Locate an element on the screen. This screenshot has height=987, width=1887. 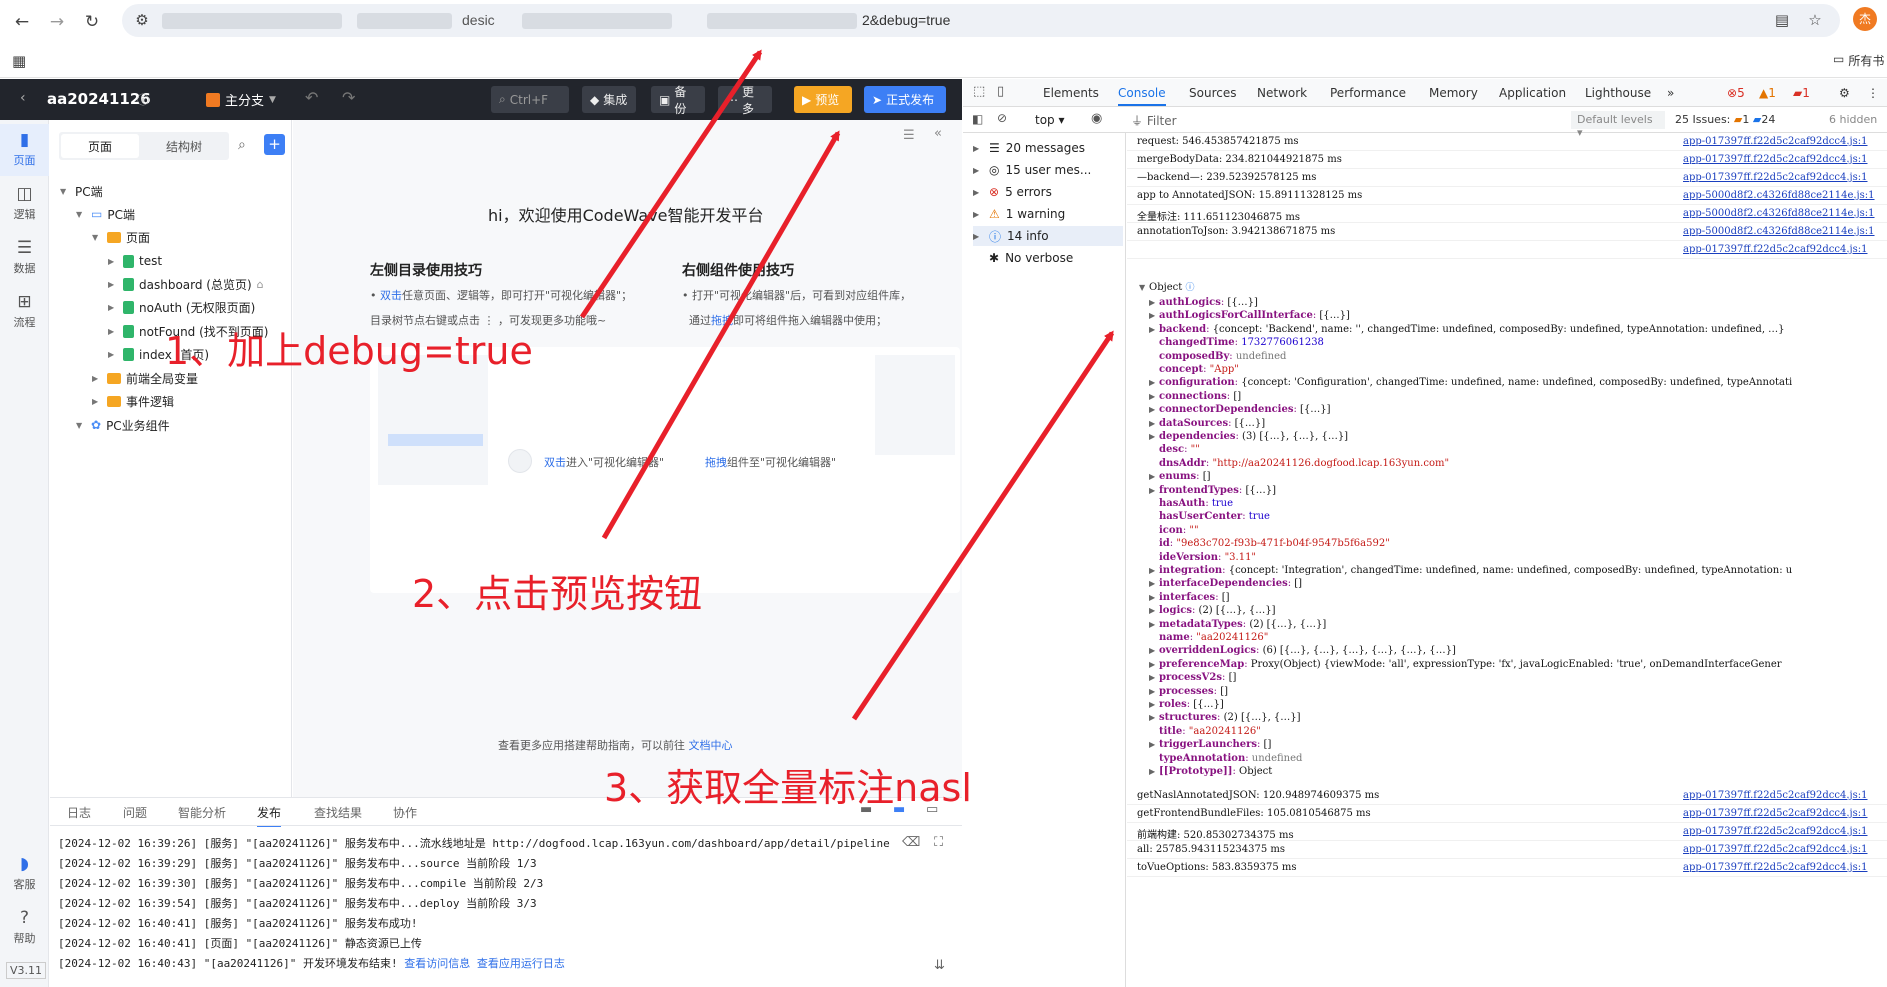
arrow-to-object is located at coordinates (983, 525).